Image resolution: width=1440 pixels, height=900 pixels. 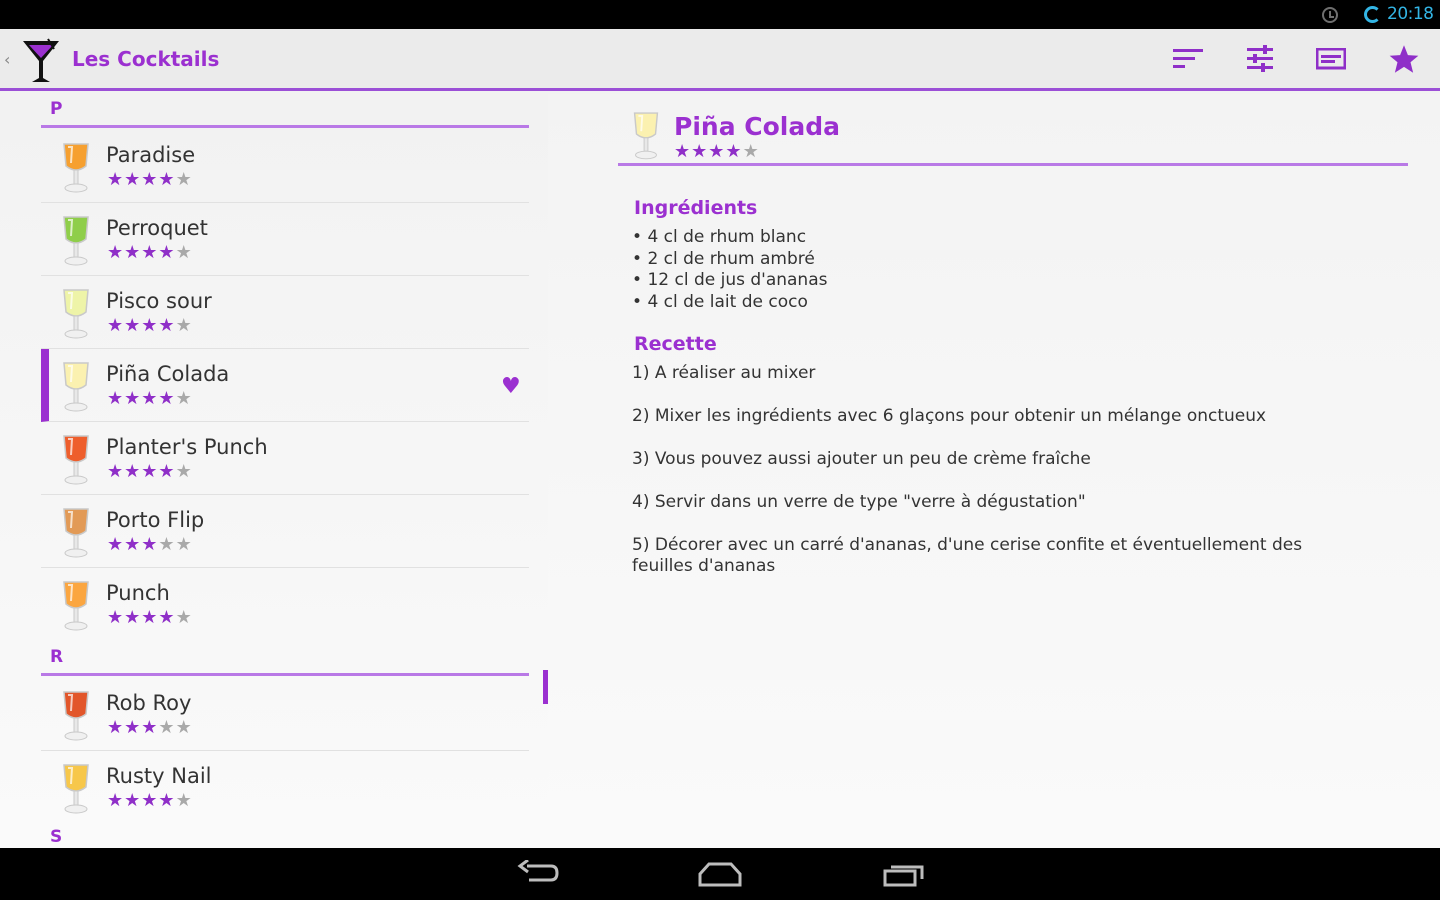 What do you see at coordinates (1404, 59) in the screenshot?
I see `star-favorites-icon` at bounding box center [1404, 59].